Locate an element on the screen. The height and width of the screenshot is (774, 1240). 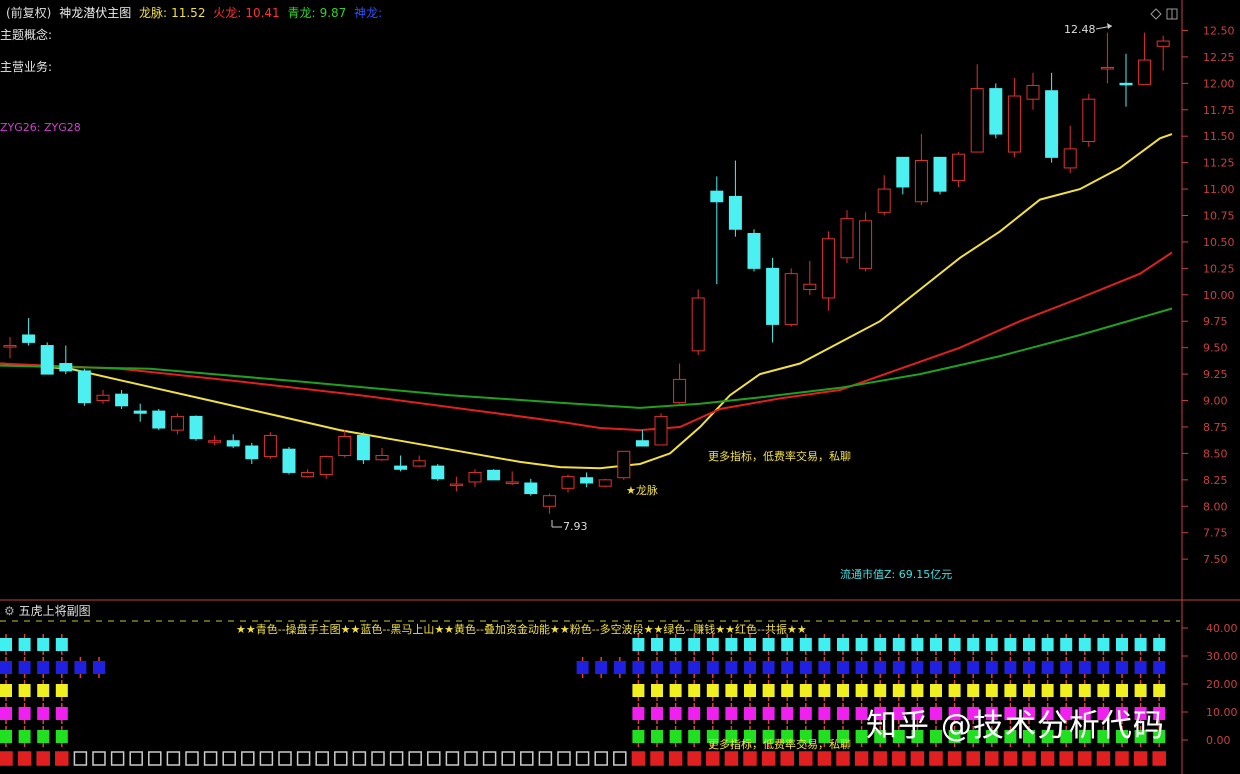
y-tick-label: 8.75 is located at coordinates (1215, 427).